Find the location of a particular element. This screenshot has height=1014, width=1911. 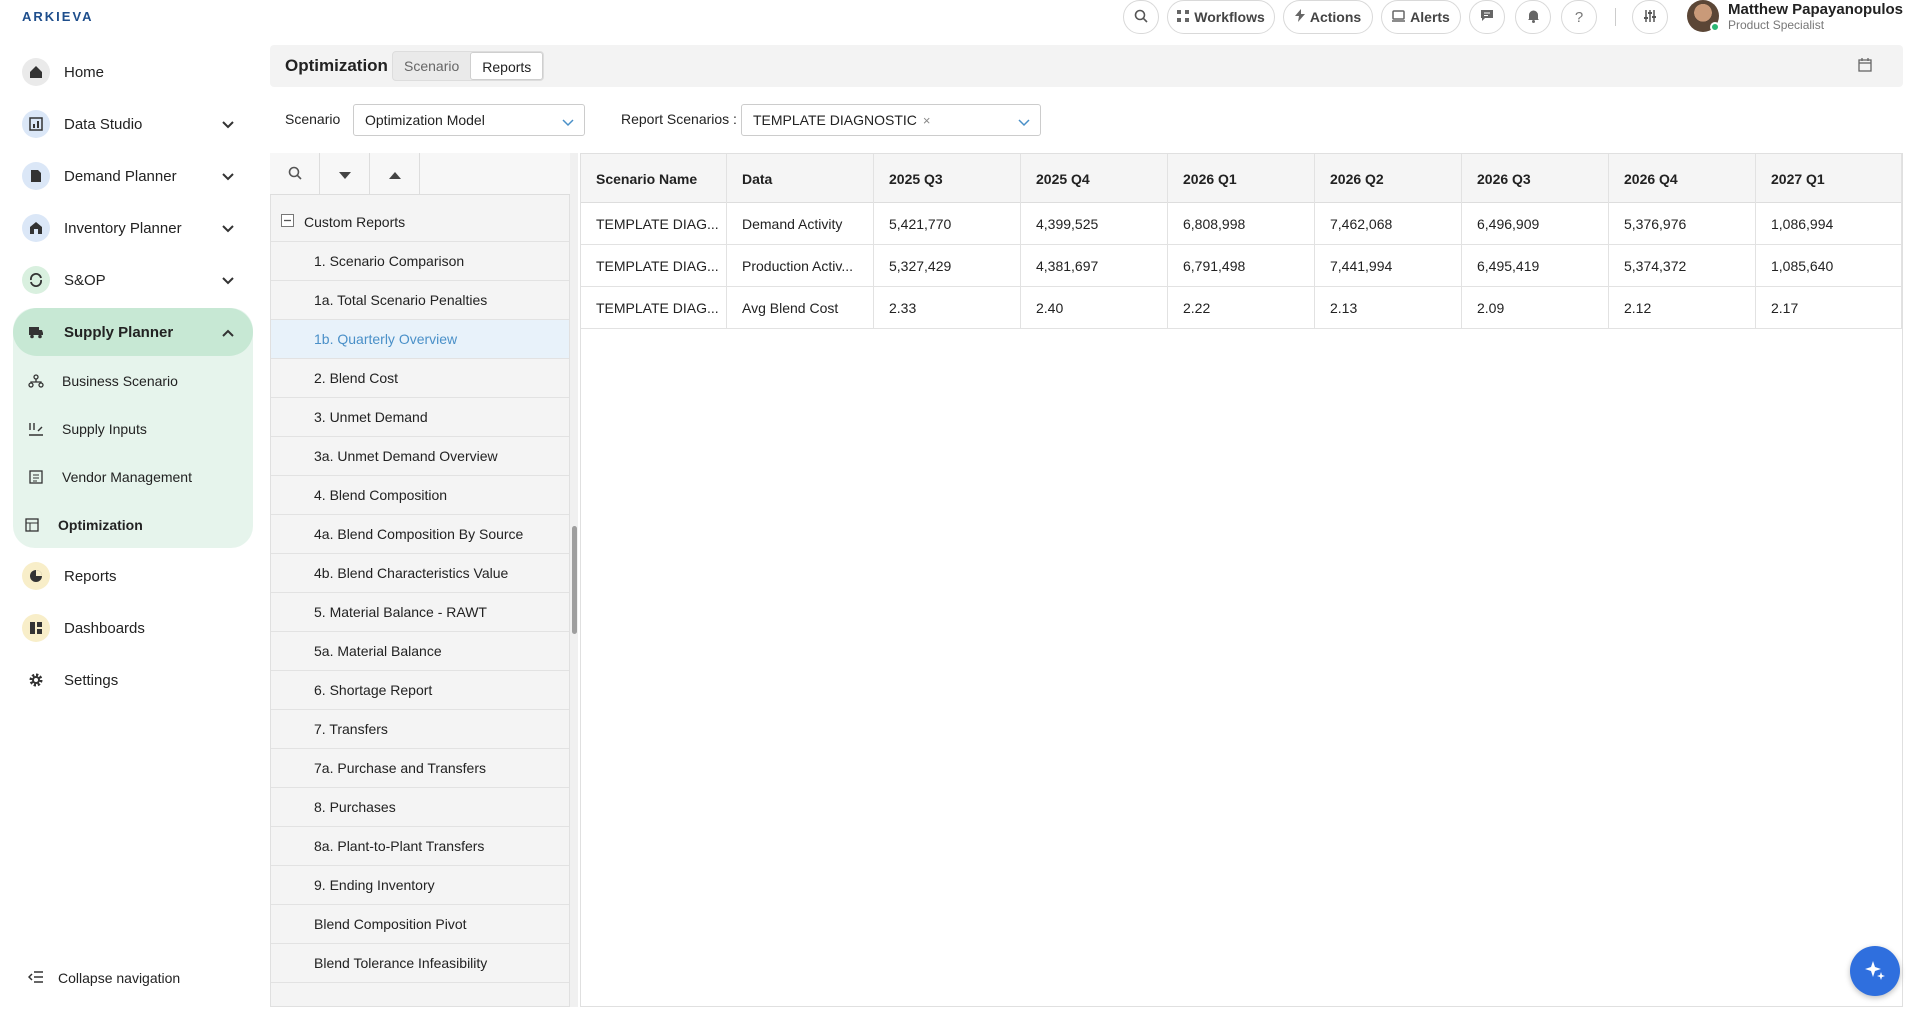

sidebar-item-demand-planner: Demand Planner is located at coordinates (133, 176).